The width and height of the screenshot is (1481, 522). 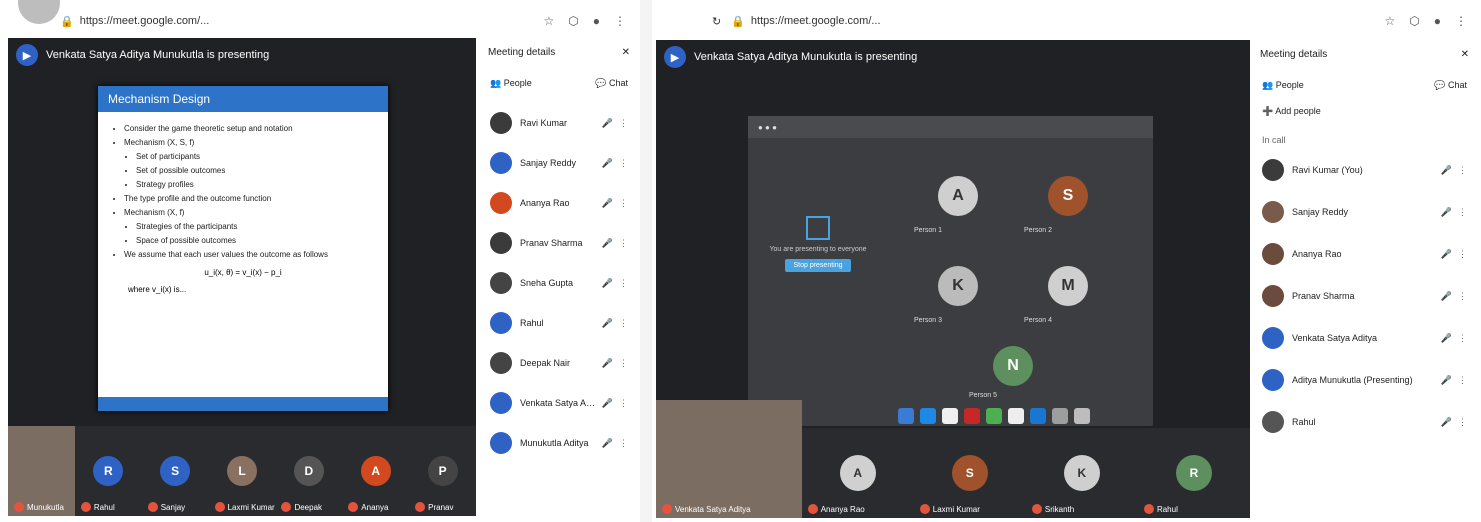 I want to click on participant-tile: K Srikanth, so click(x=1082, y=473).